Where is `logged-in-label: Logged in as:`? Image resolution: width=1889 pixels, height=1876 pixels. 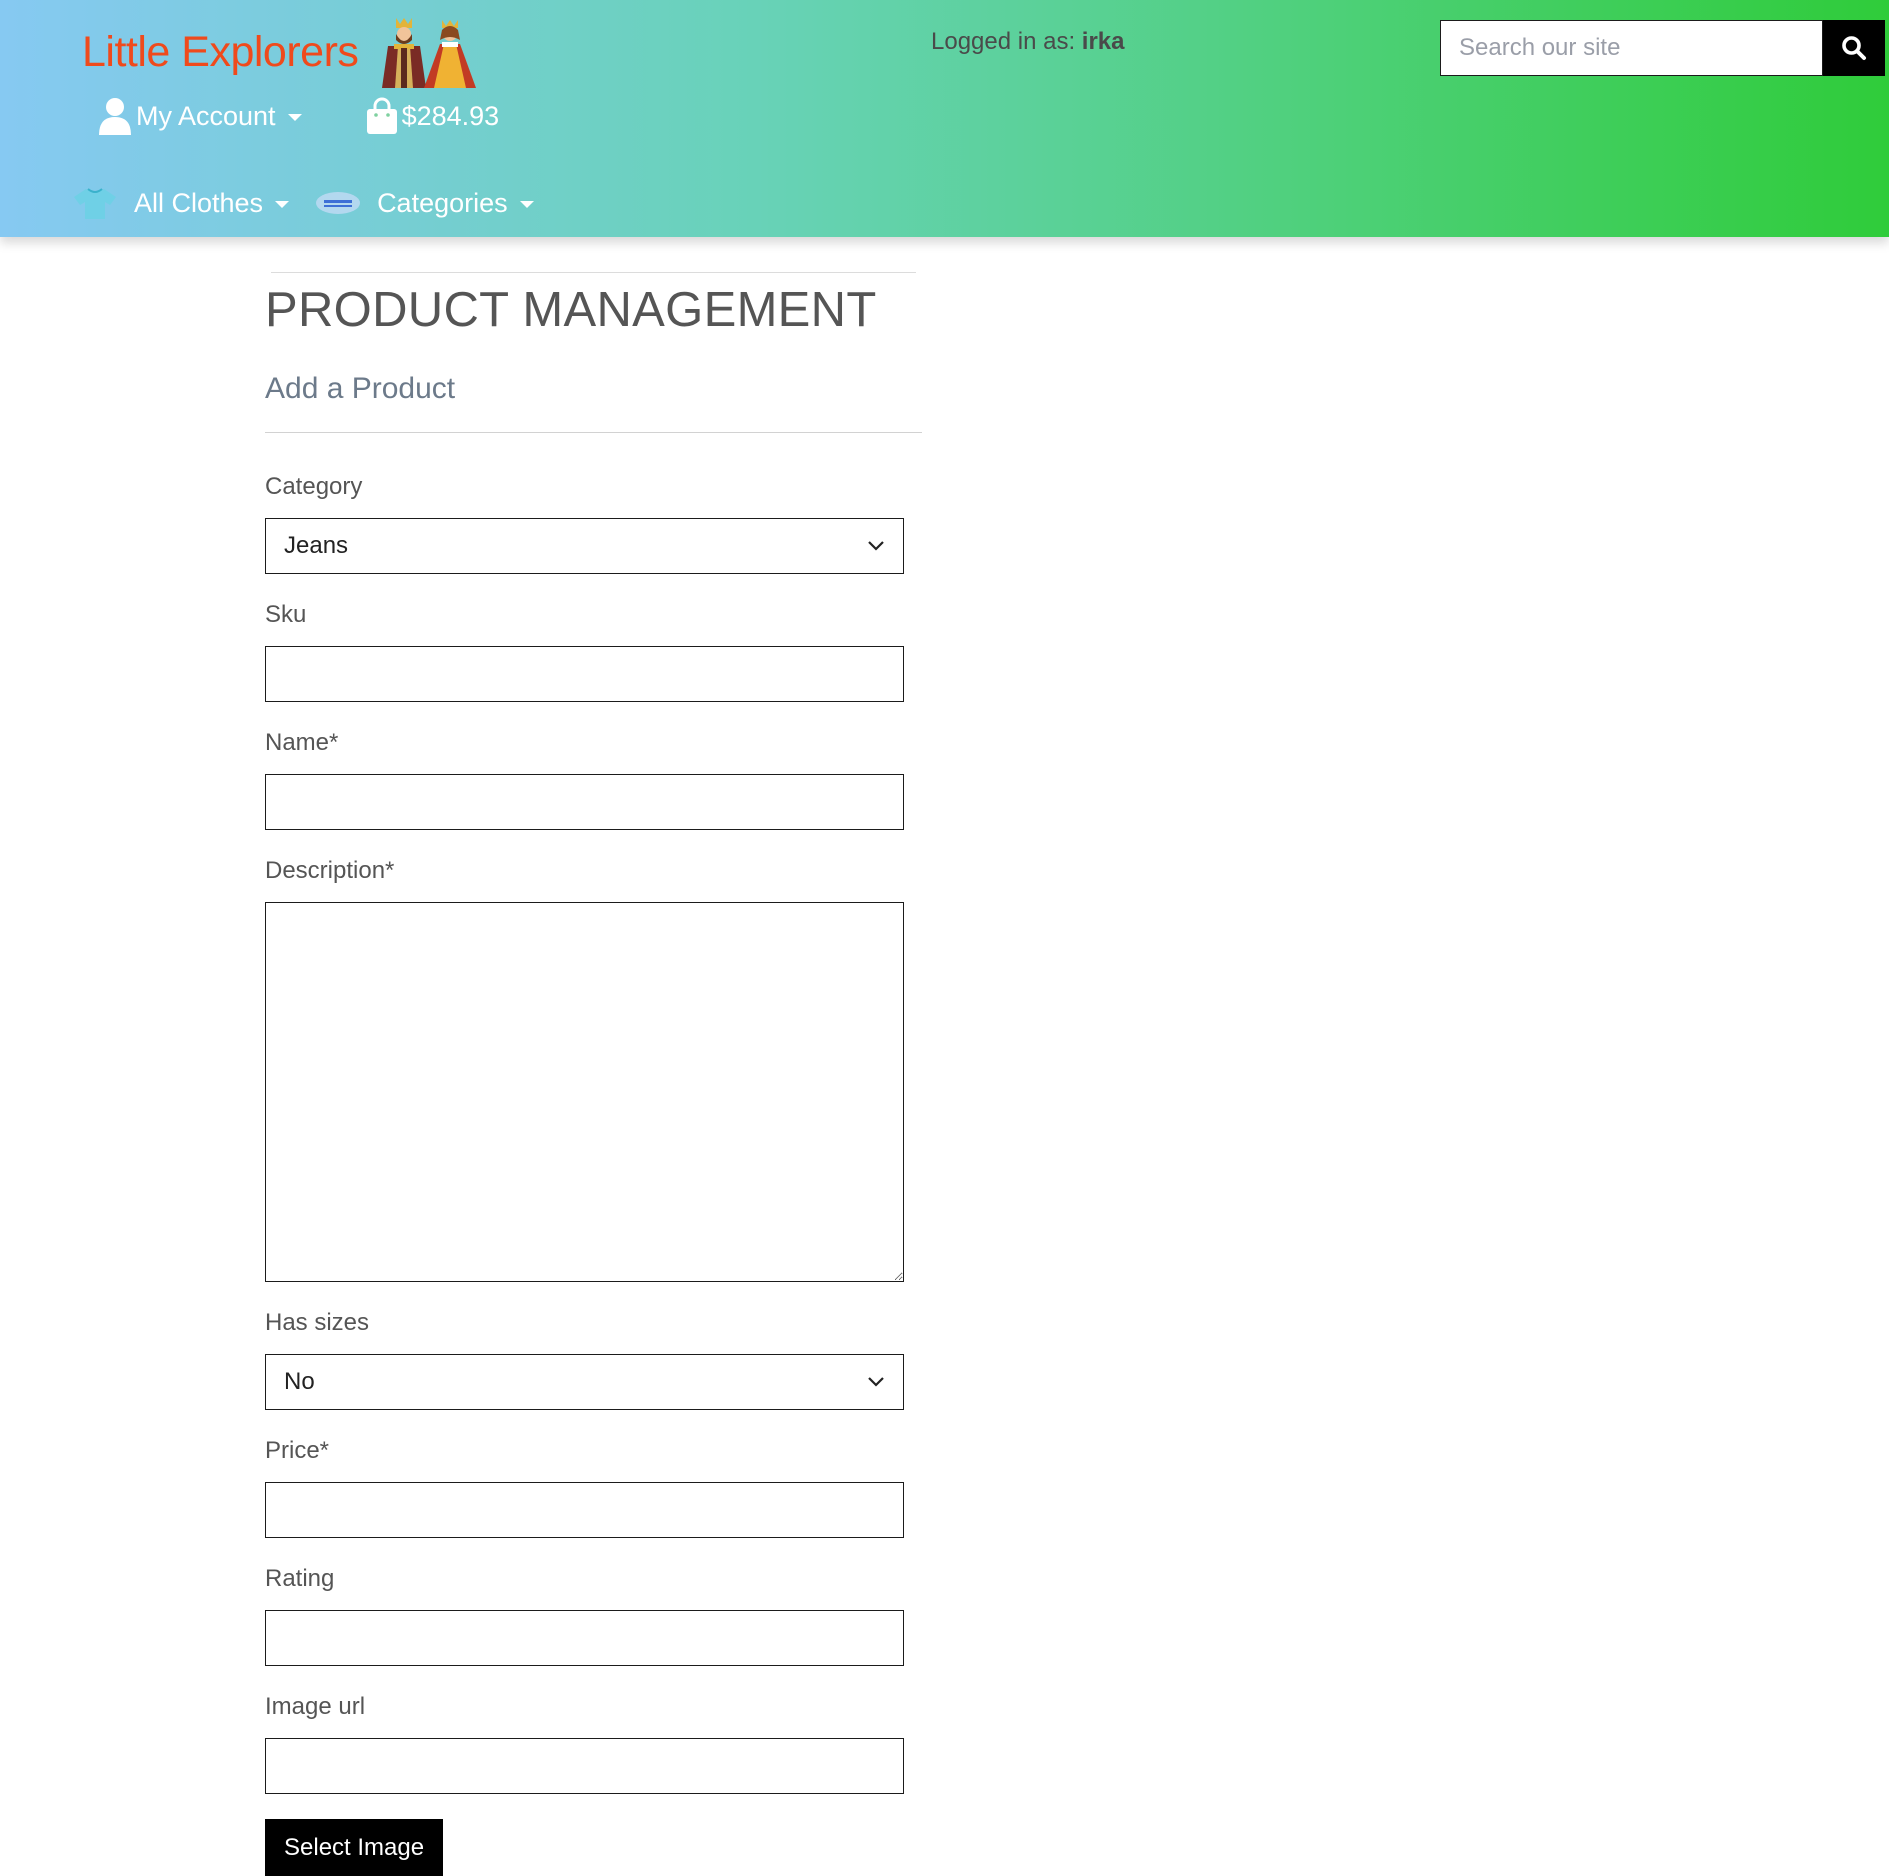
logged-in-label: Logged in as: is located at coordinates (1003, 41).